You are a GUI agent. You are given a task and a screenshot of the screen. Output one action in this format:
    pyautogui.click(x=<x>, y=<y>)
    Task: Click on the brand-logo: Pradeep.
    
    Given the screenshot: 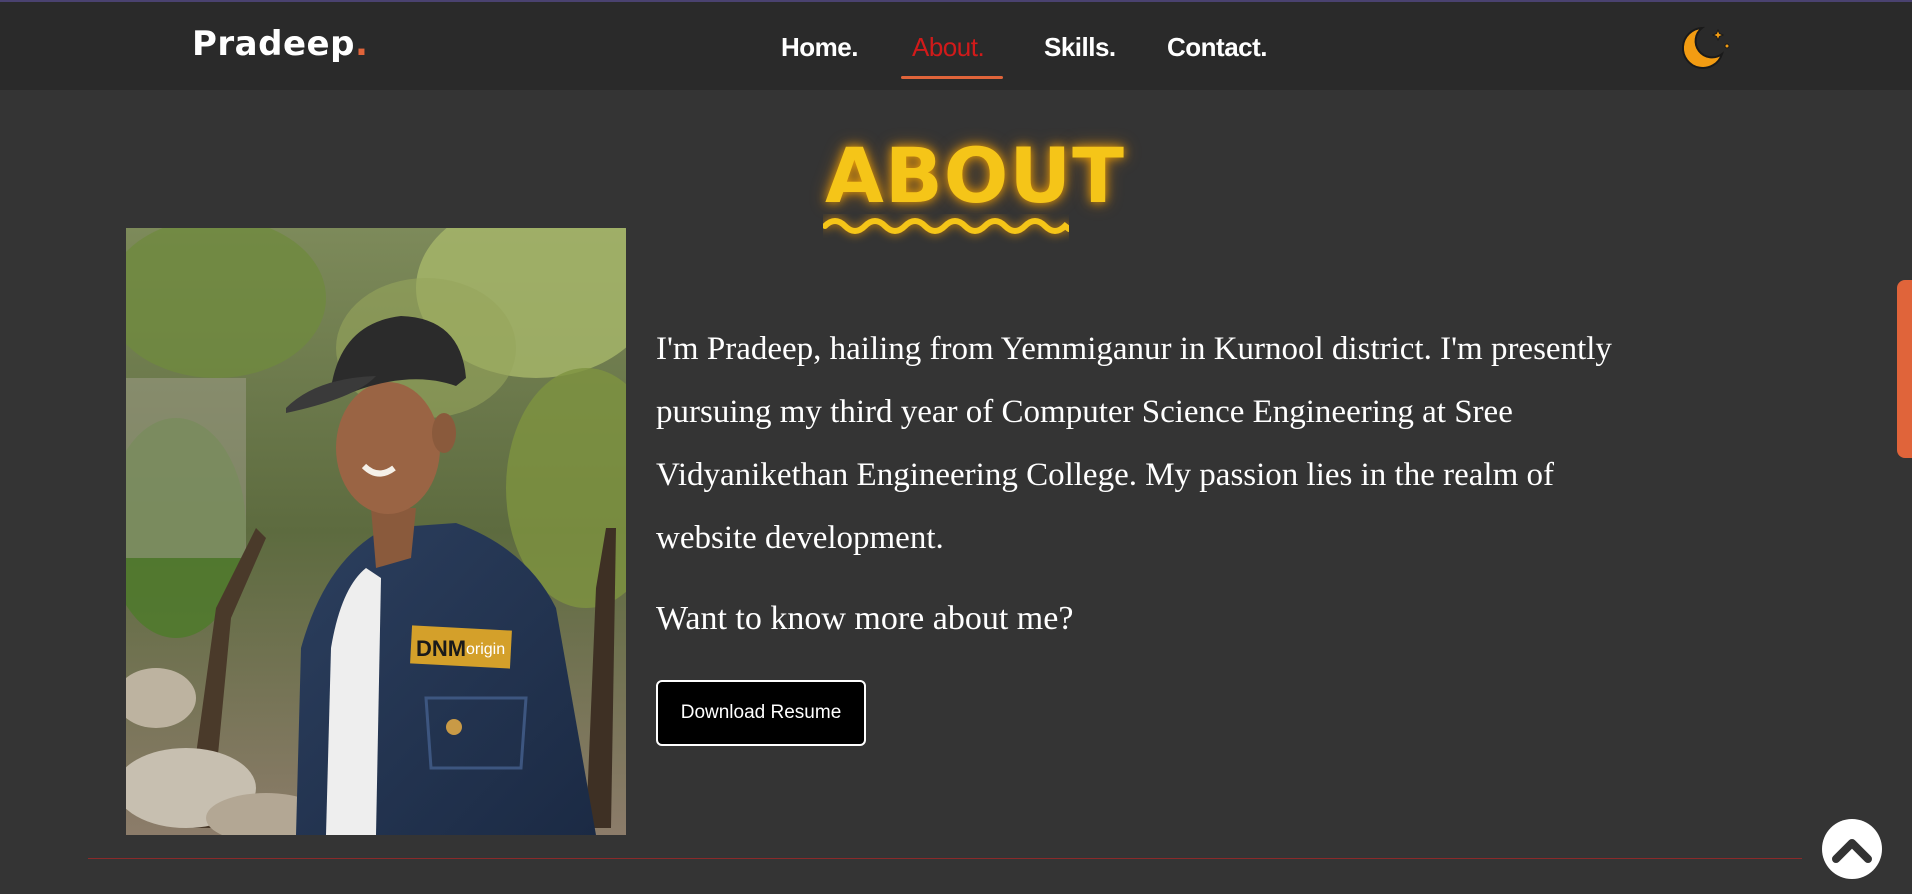 What is the action you would take?
    pyautogui.click(x=280, y=44)
    